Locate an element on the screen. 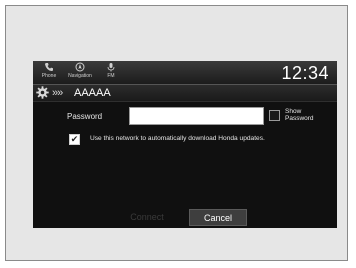  show-password-label-line2: Password is located at coordinates (299, 118).